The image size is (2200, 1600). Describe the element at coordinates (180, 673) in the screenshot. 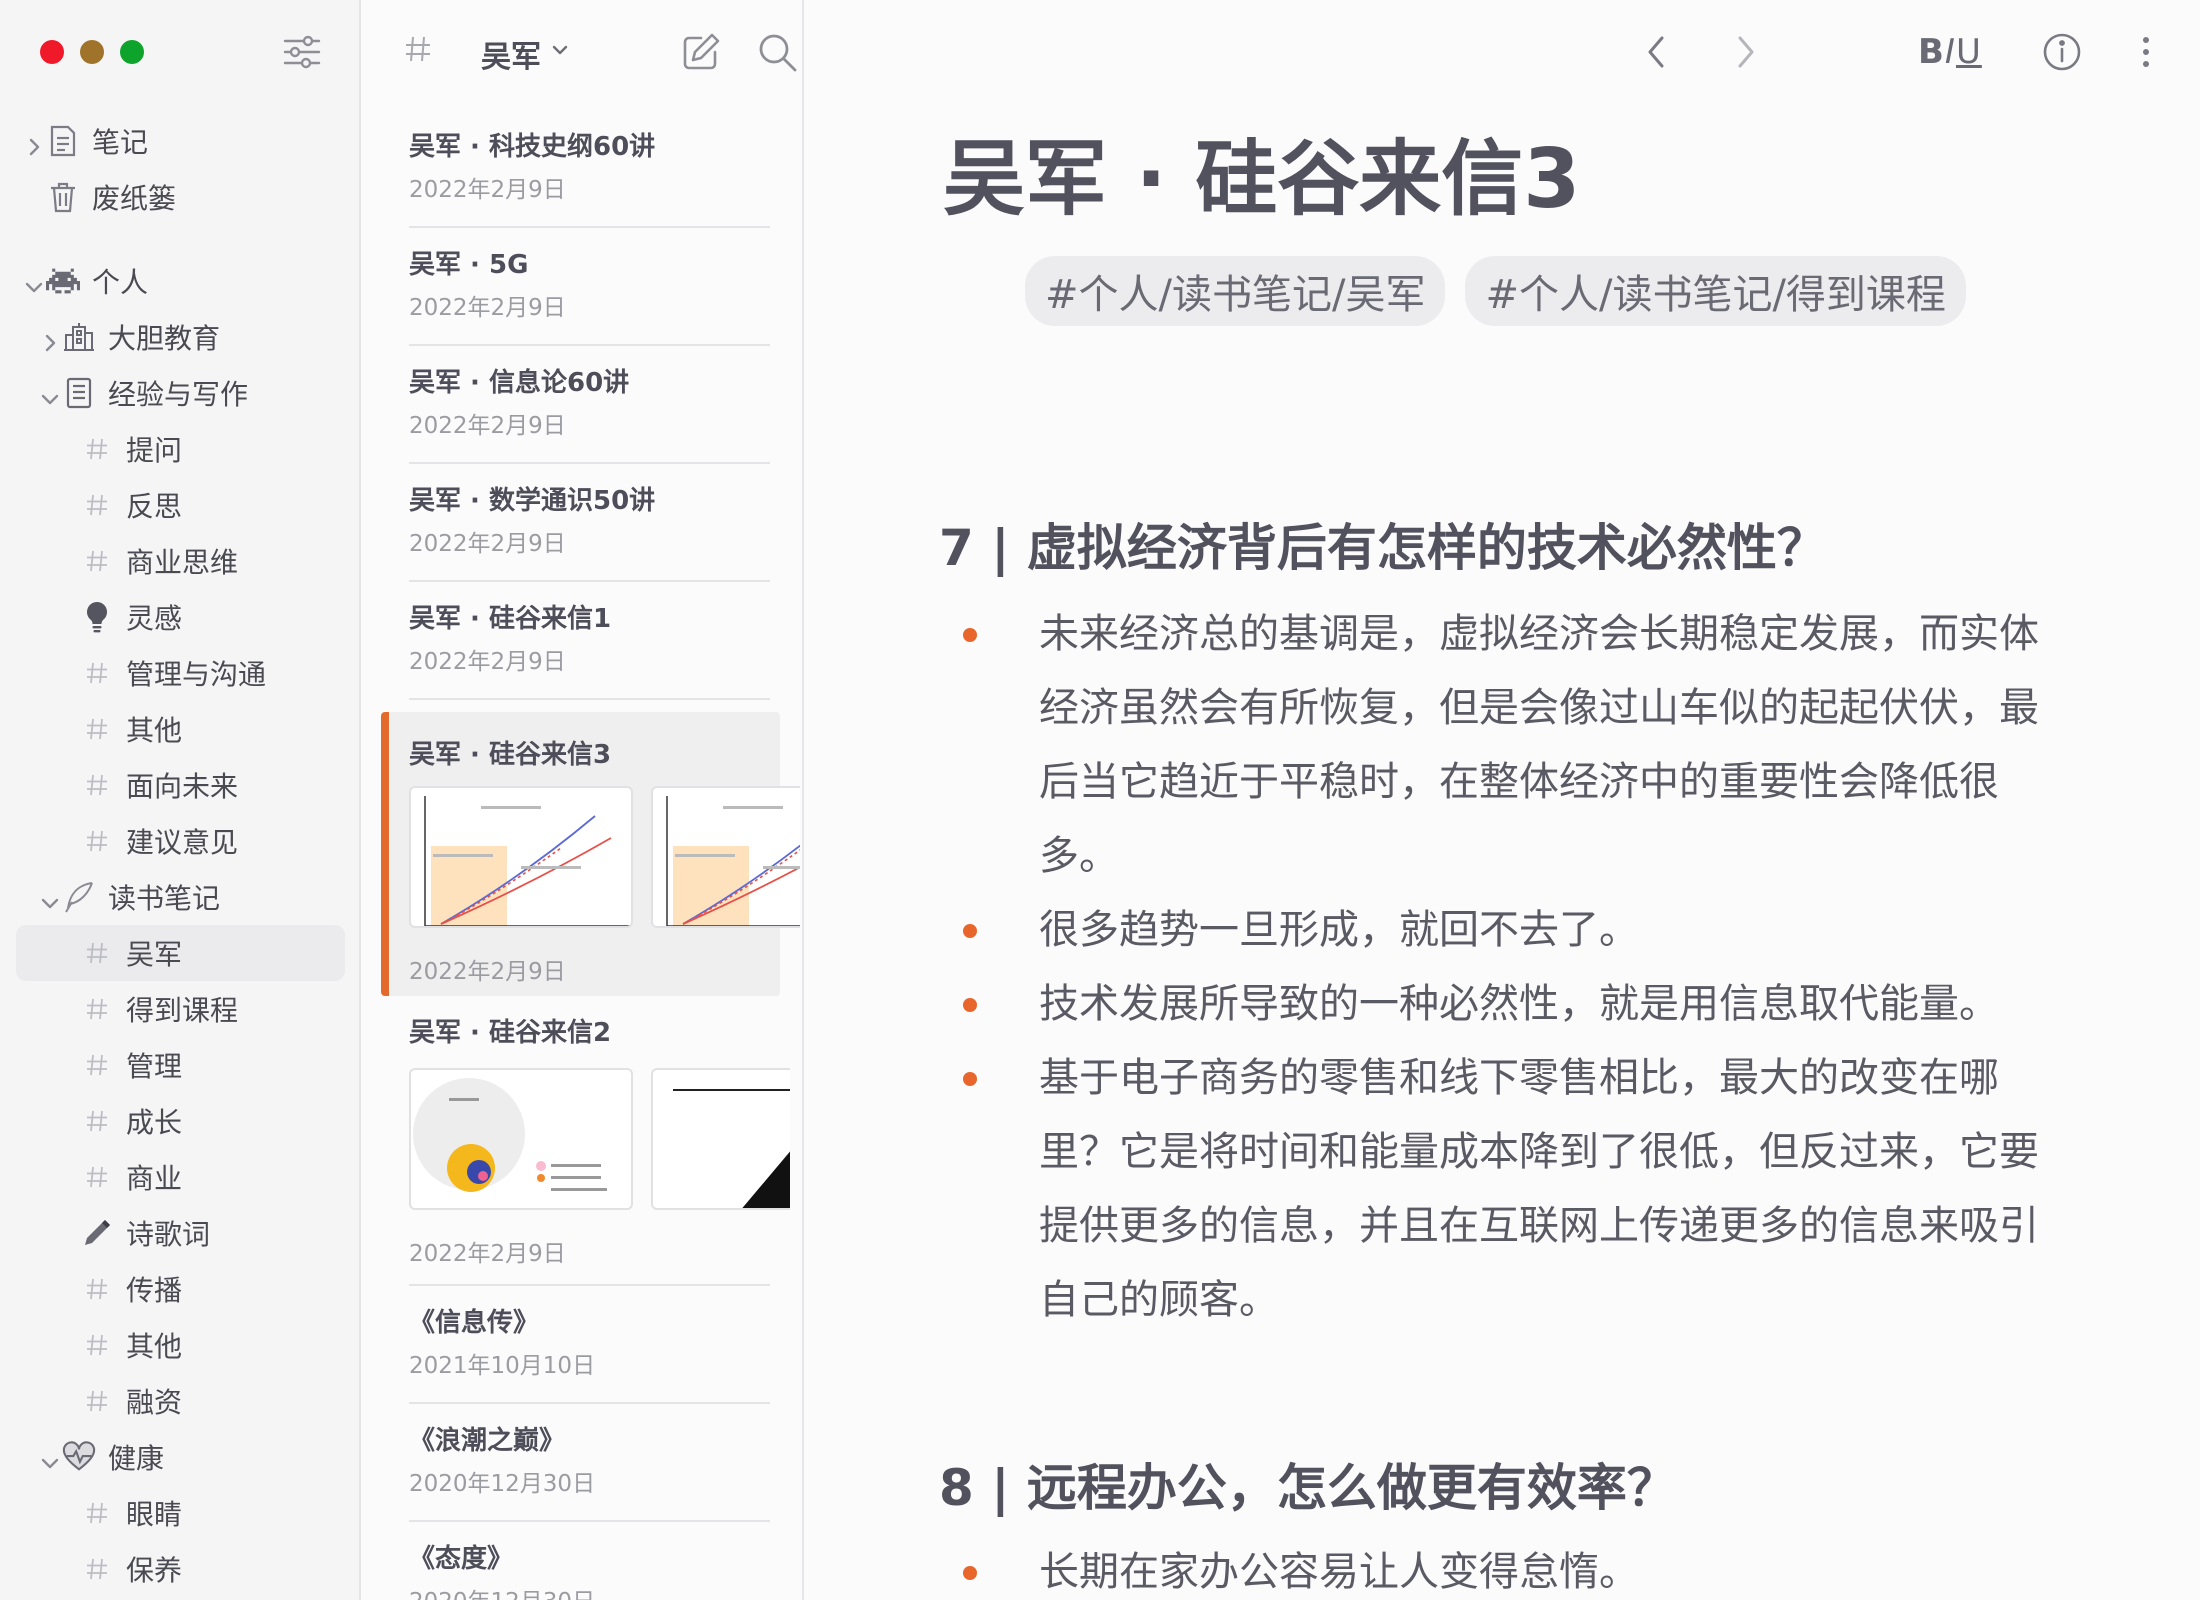

I see `sidebar-item: 管理与沟通` at that location.